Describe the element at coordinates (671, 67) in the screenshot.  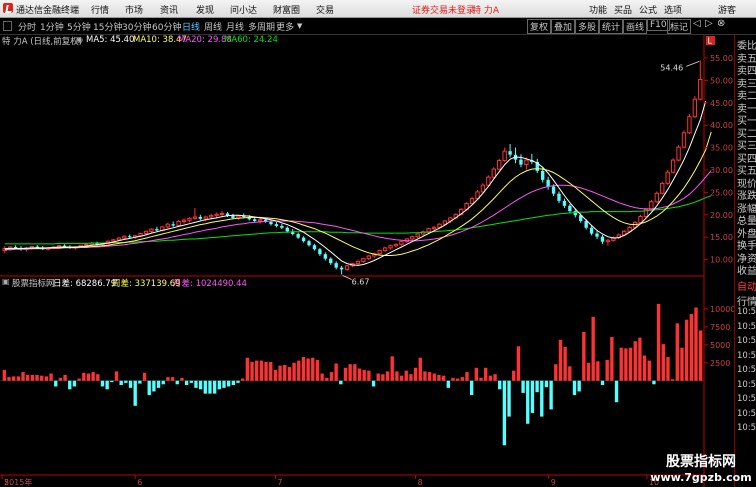
I see `high-price-label: 54.46` at that location.